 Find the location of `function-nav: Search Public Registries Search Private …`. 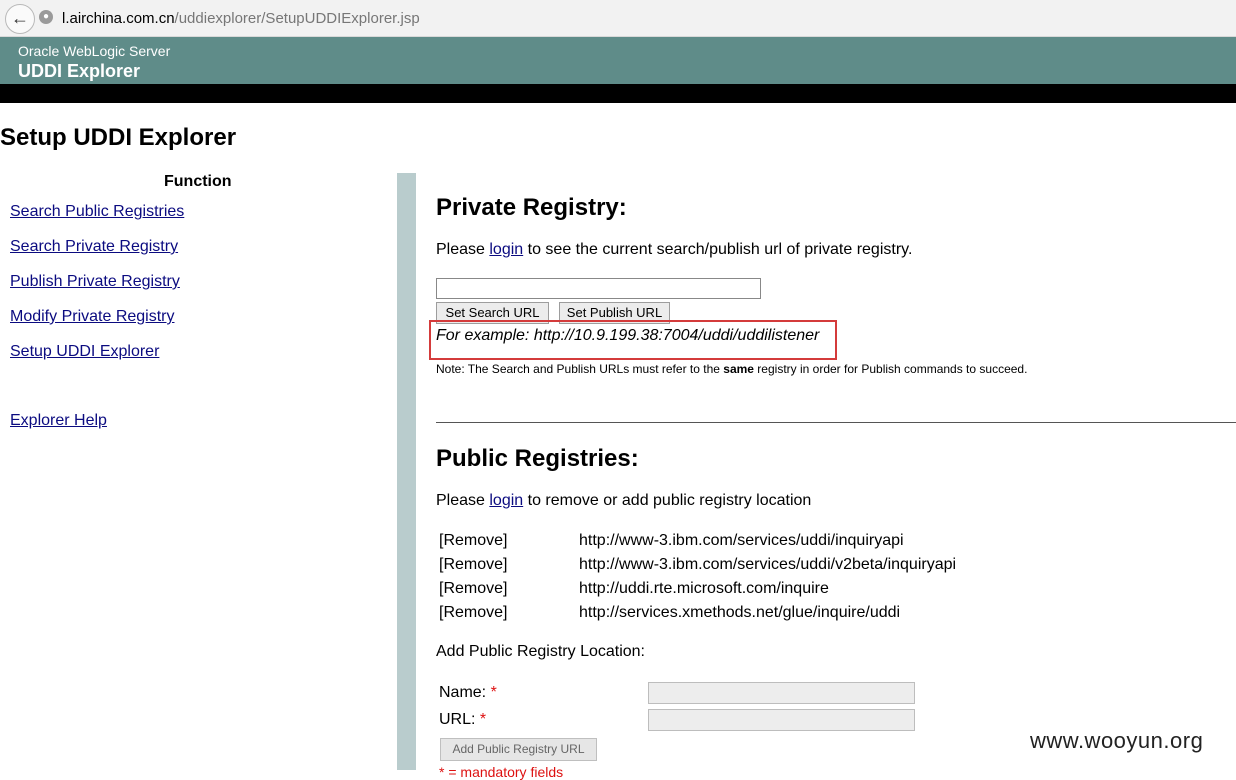

function-nav: Search Public Registries Search Private … is located at coordinates (97, 289).